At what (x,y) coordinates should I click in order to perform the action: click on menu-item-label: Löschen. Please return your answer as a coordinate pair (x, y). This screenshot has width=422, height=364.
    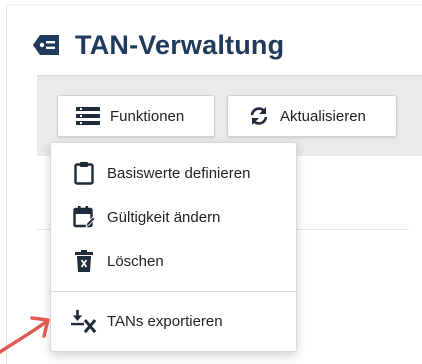
    Looking at the image, I should click on (135, 261).